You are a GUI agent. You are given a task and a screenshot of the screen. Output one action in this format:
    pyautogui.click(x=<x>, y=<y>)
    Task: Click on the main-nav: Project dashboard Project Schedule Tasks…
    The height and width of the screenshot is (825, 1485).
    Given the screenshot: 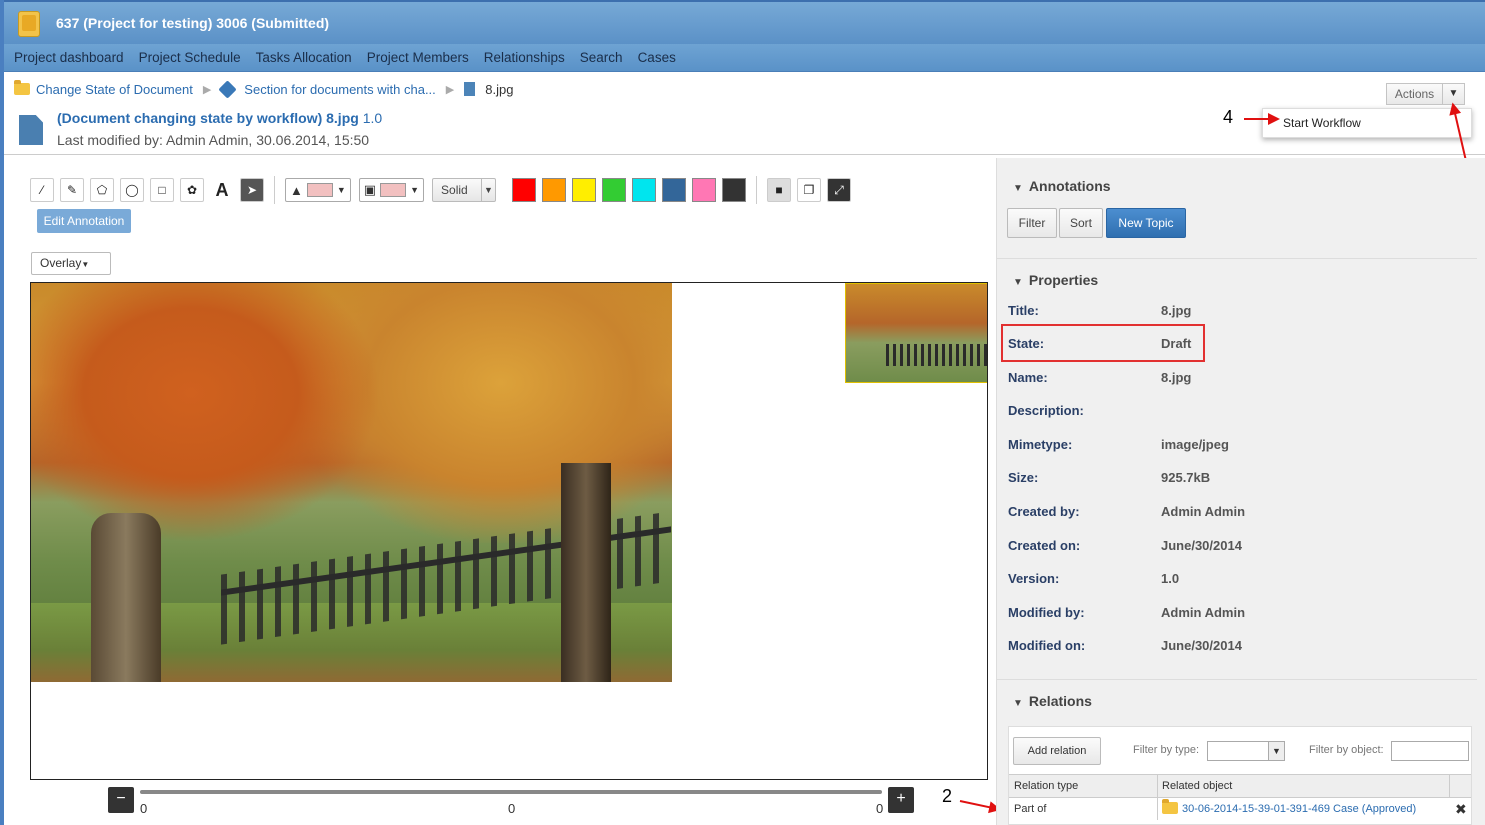 What is the action you would take?
    pyautogui.click(x=744, y=58)
    